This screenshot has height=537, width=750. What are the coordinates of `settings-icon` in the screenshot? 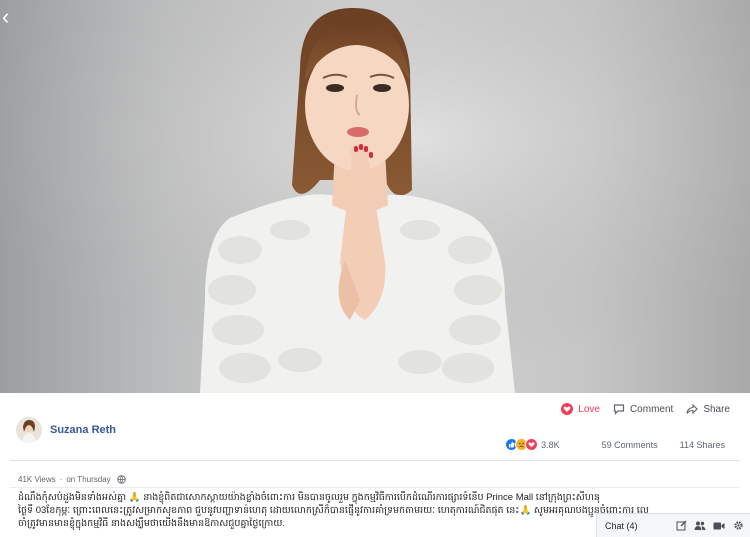 It's located at (738, 526).